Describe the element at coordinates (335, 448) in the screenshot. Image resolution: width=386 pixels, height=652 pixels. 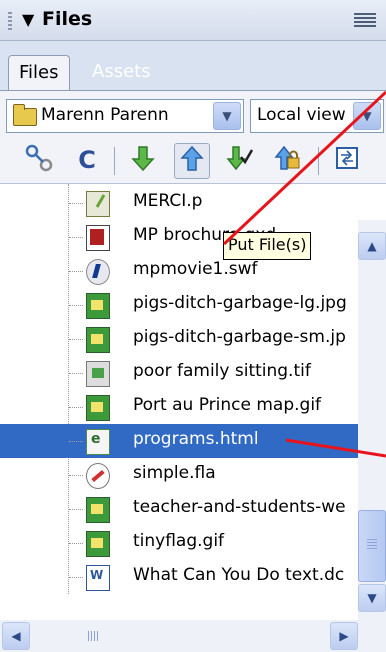
I see `annotation-line-programs` at that location.